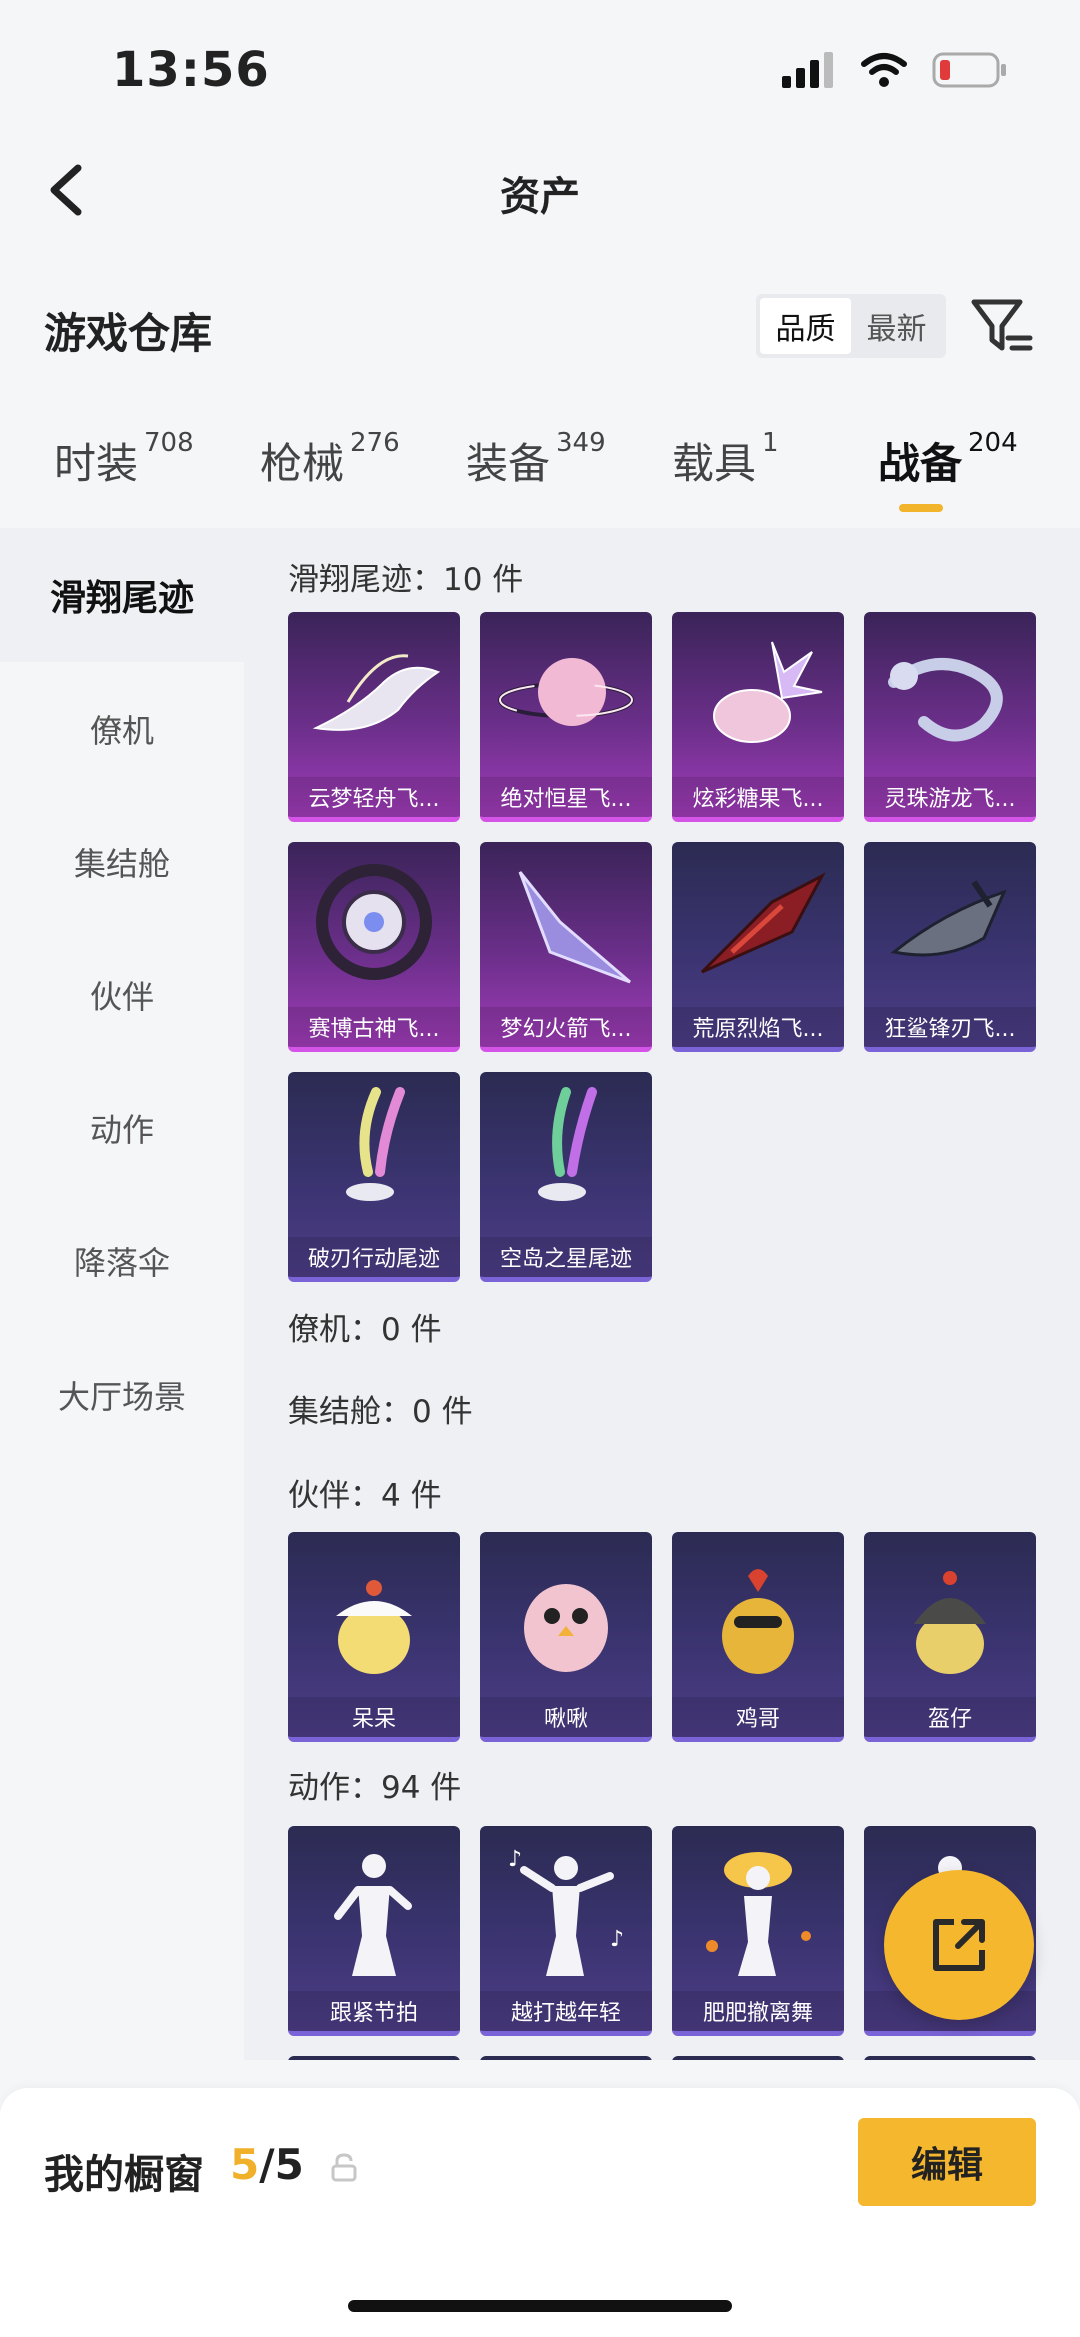 The height and width of the screenshot is (2337, 1080). What do you see at coordinates (191, 70) in the screenshot?
I see `status-time: 13:56` at bounding box center [191, 70].